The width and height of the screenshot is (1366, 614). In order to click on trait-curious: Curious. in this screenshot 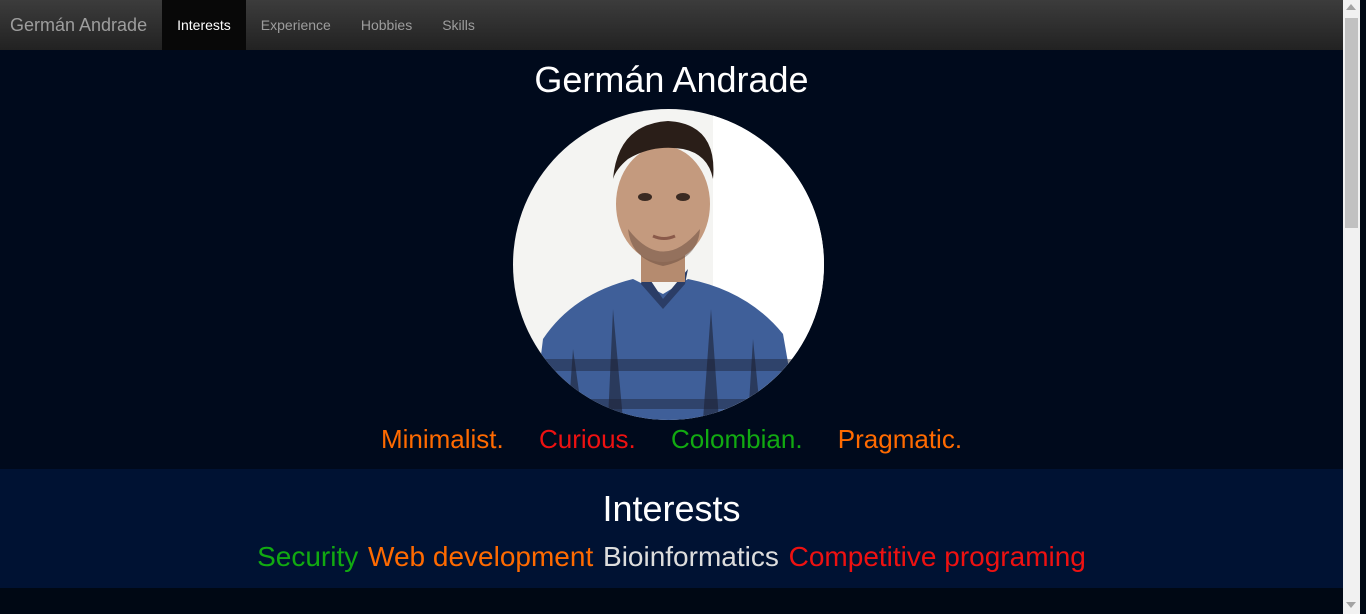, I will do `click(587, 439)`.